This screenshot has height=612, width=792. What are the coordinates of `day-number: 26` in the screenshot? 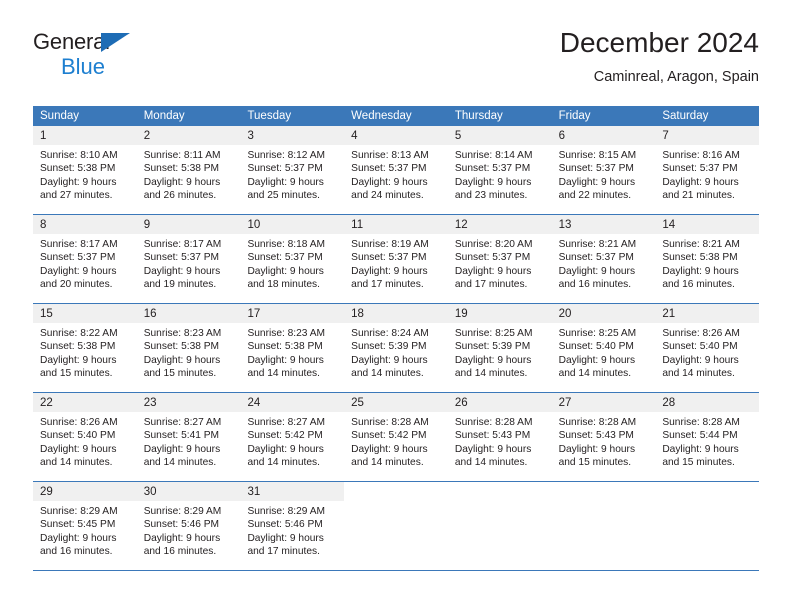 It's located at (461, 403).